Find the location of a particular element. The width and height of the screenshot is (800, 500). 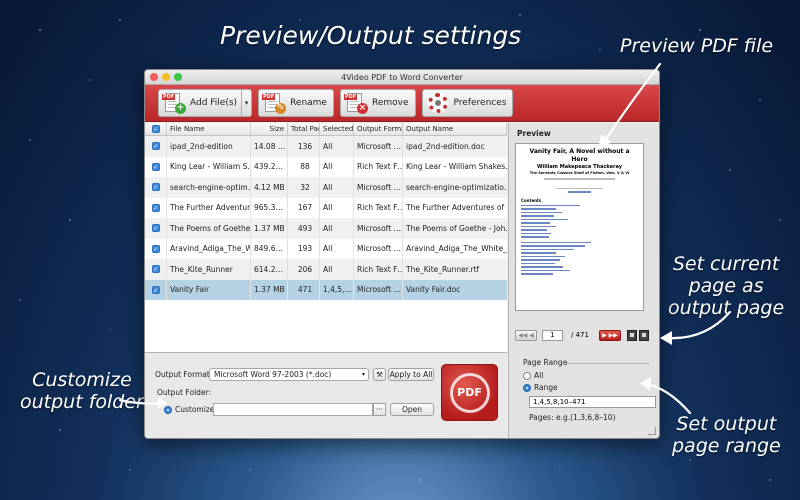

window-titlebar: 4Video PDF to Word Converter is located at coordinates (402, 77).